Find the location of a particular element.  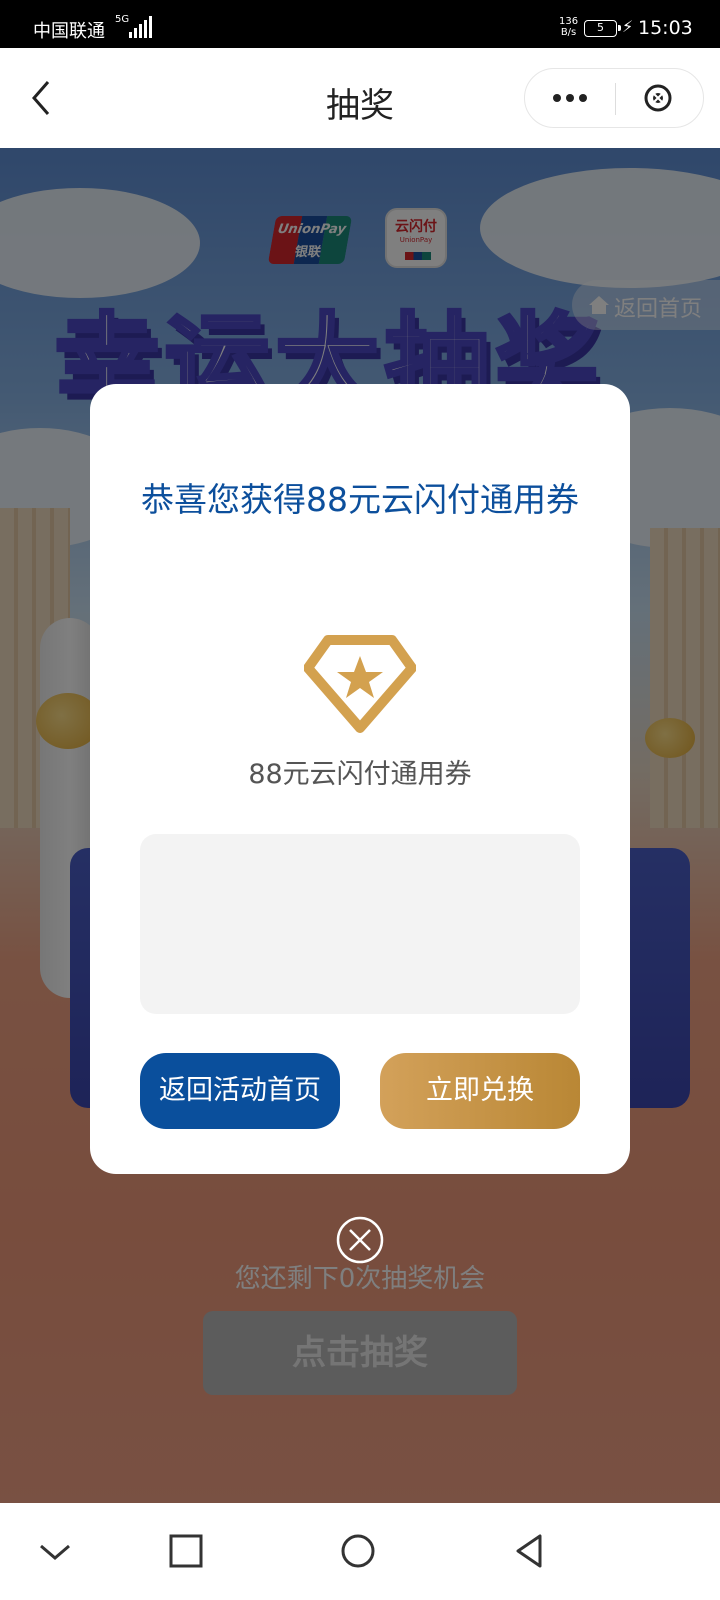

redeem-now-button: 立即兑换 is located at coordinates (480, 1091).